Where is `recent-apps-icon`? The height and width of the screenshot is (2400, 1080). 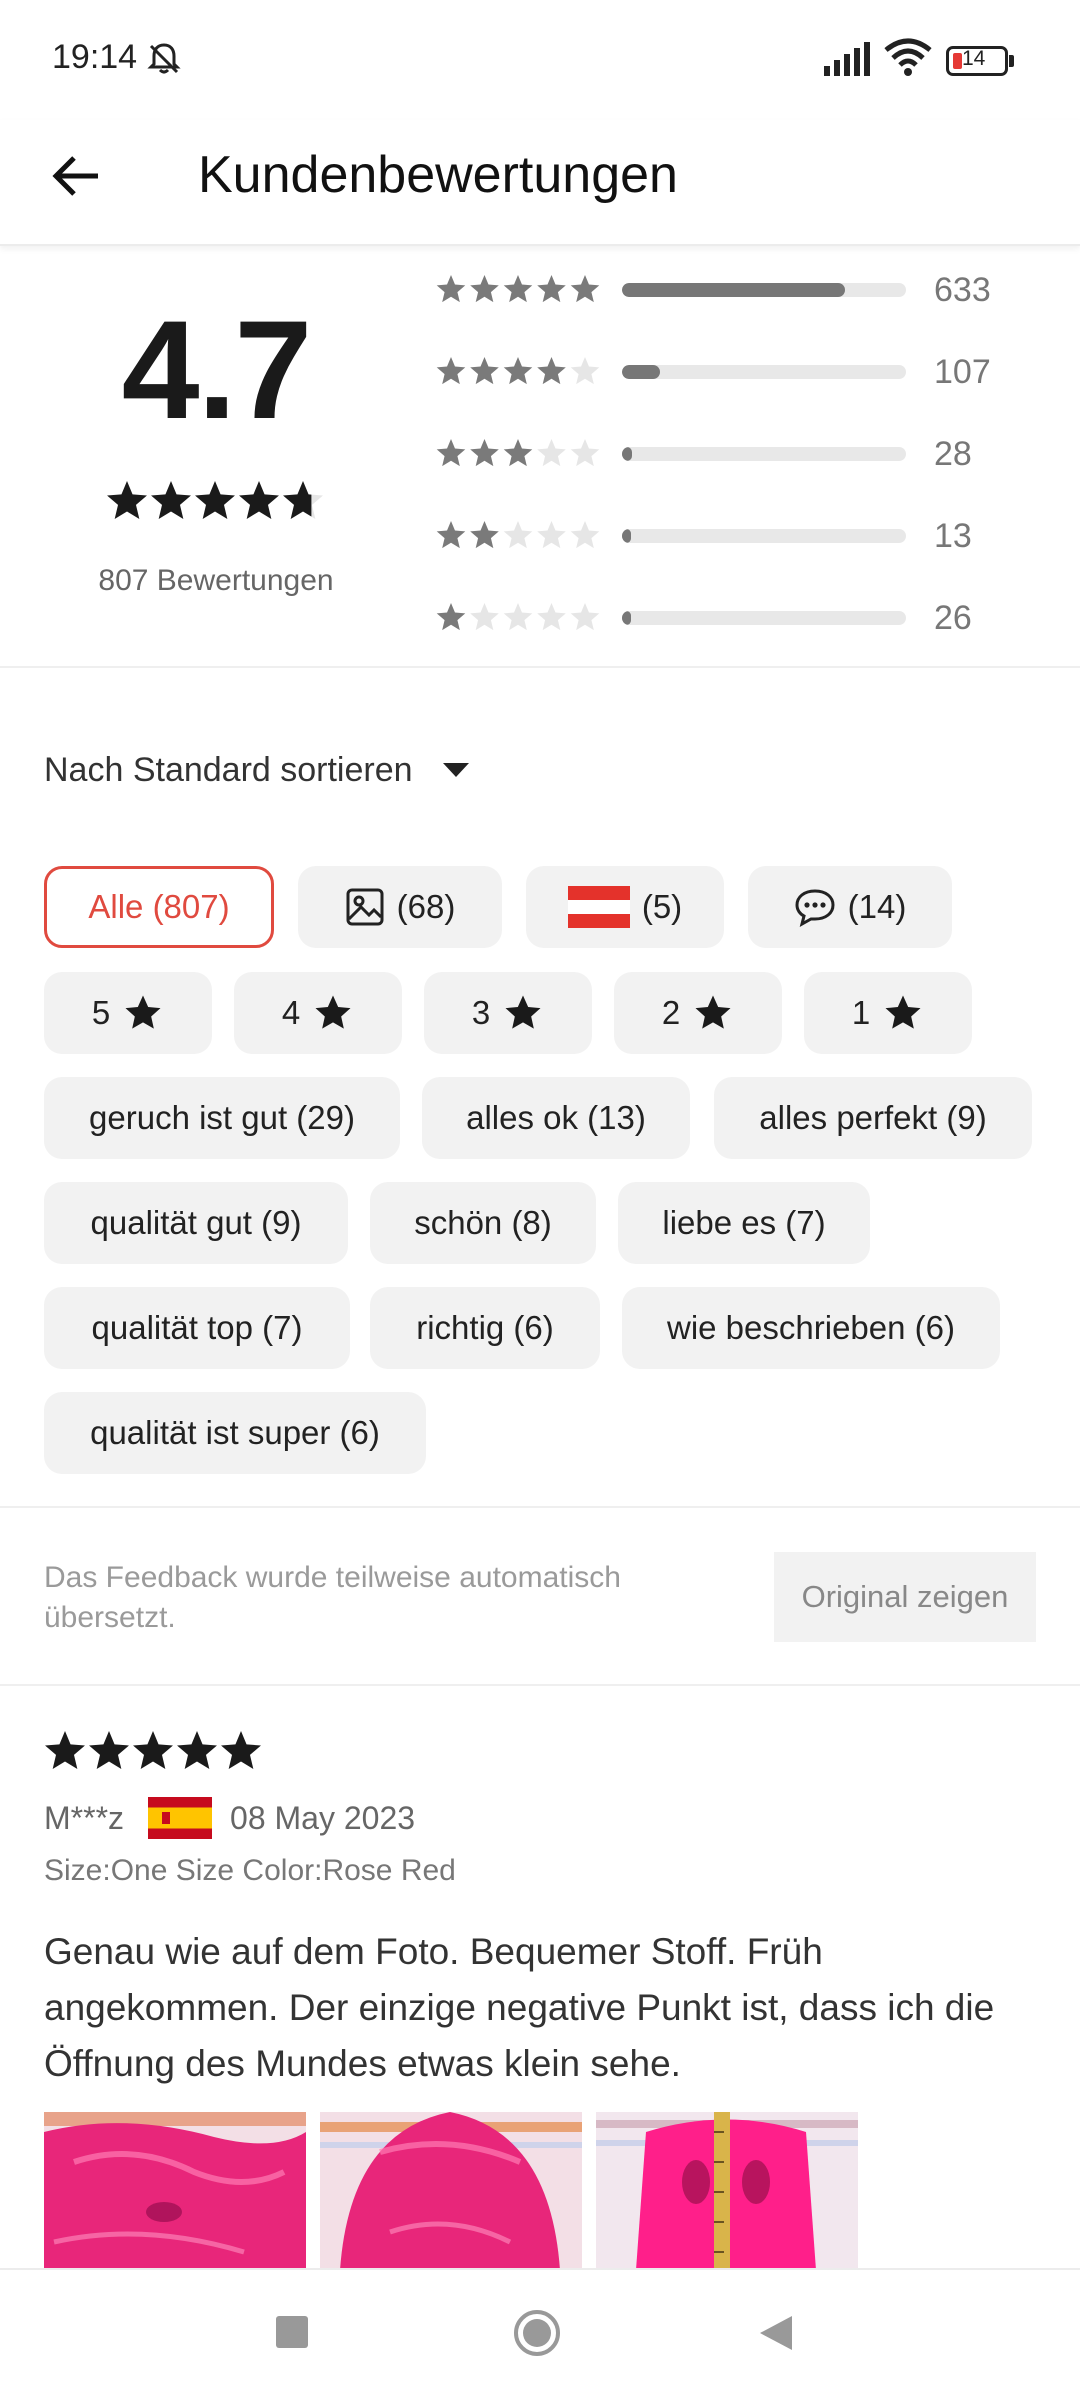 recent-apps-icon is located at coordinates (292, 2332).